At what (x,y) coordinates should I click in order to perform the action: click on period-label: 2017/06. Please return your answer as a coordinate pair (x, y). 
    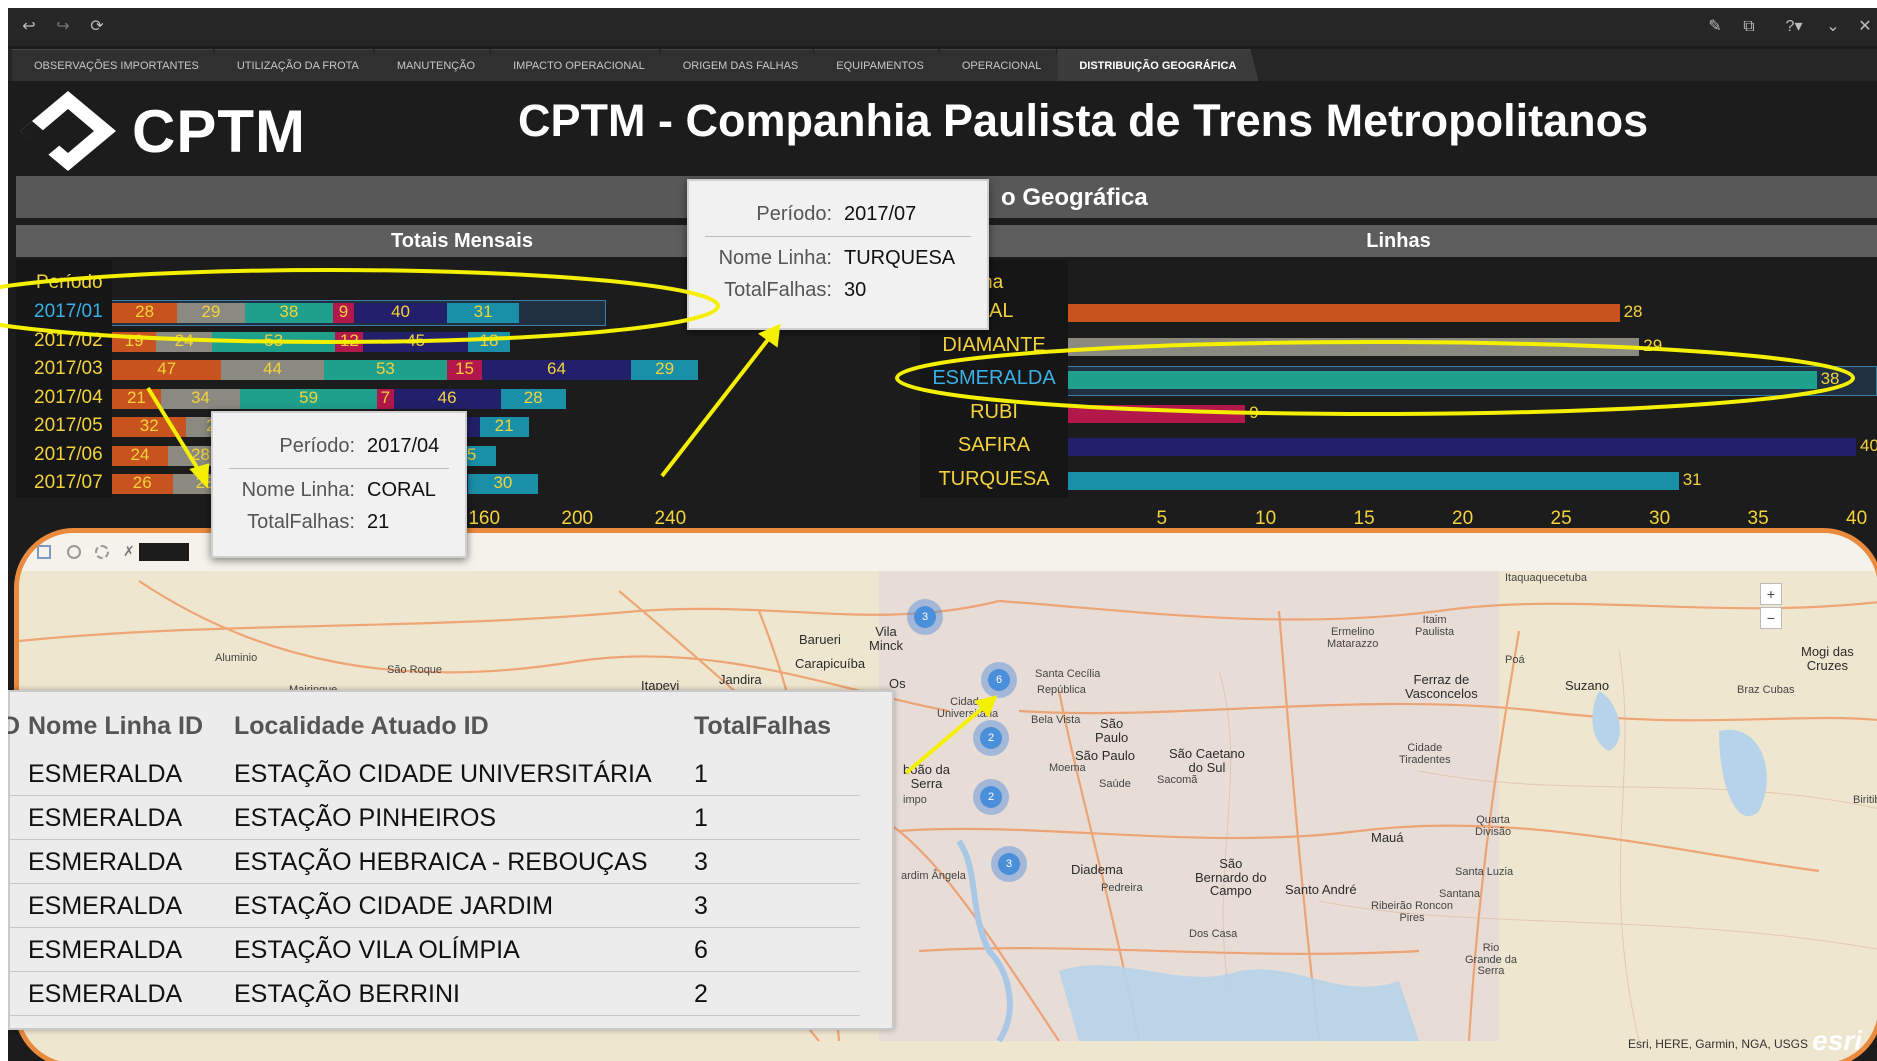
    Looking at the image, I should click on (68, 455).